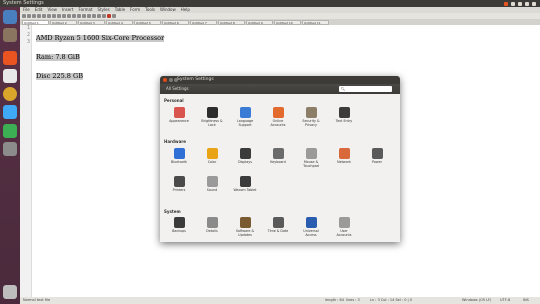  I want to click on file-tab: Untitled 2, so click(63, 22).